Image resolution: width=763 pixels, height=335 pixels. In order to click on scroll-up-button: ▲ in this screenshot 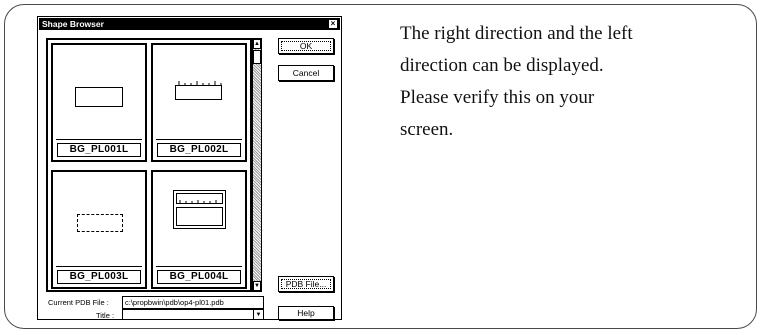, I will do `click(257, 44)`.